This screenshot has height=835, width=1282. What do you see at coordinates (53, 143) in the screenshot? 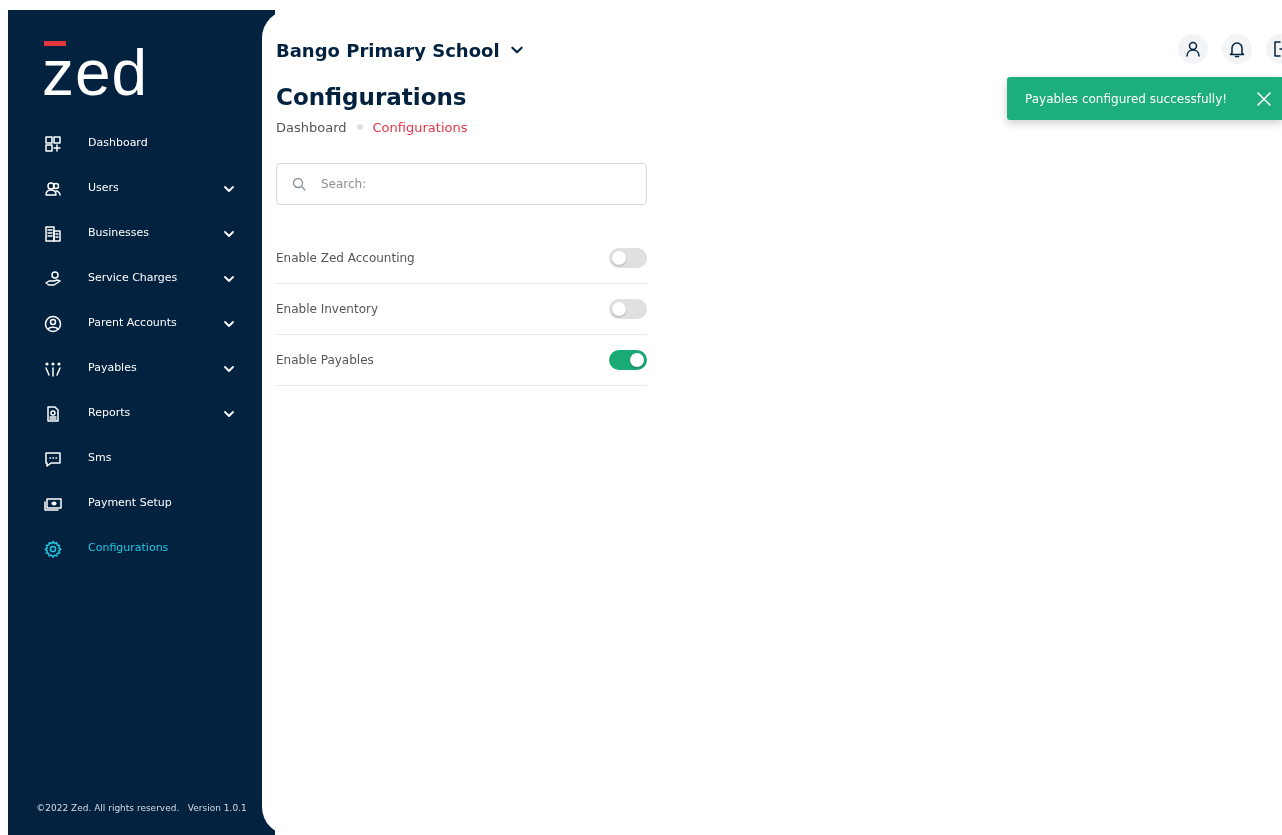
I see `grid-icon` at bounding box center [53, 143].